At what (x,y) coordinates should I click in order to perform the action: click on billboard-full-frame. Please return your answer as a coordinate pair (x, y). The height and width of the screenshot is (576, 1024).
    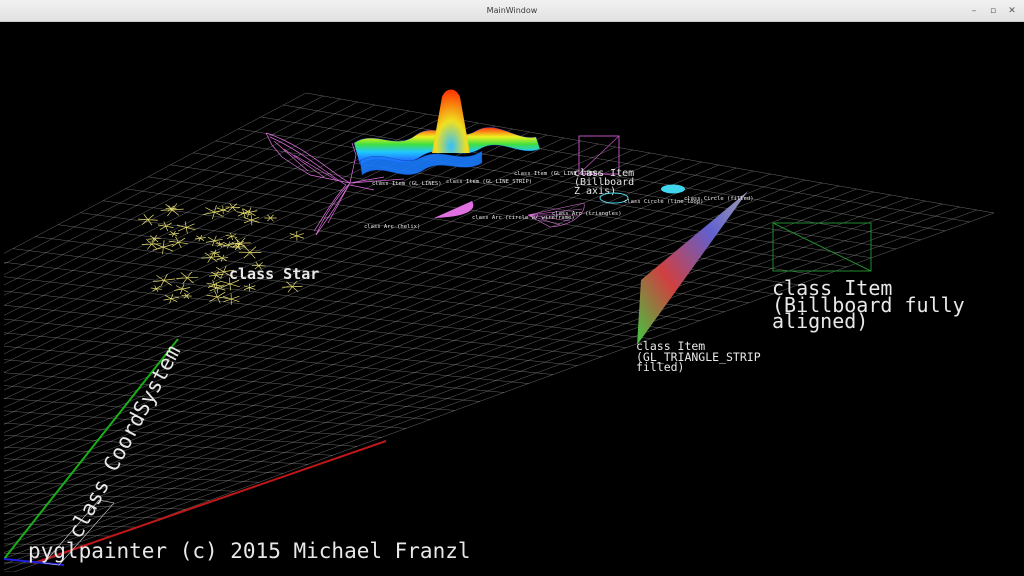
    Looking at the image, I should click on (822, 247).